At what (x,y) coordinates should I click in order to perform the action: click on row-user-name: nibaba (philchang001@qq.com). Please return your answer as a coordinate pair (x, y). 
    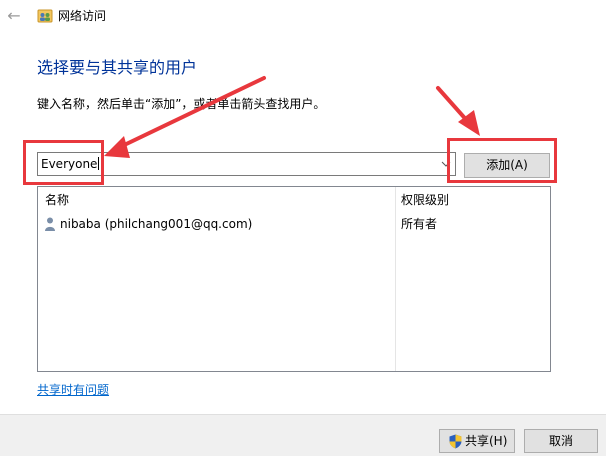
    Looking at the image, I should click on (156, 224).